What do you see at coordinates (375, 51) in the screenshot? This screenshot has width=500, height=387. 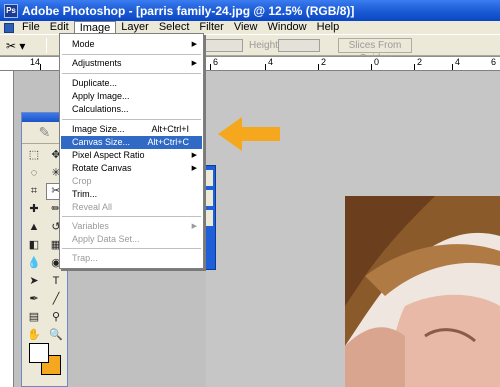 I see `slices-from-guides-button: Slices From Guides` at bounding box center [375, 51].